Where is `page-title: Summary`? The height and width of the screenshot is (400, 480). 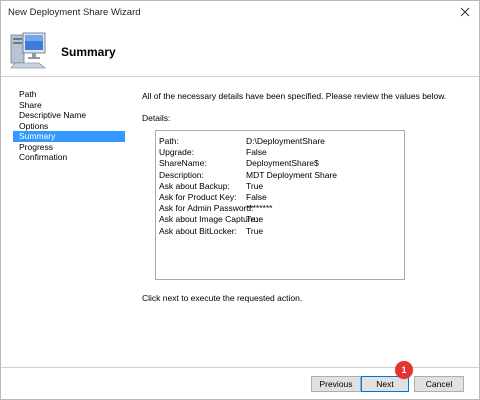
page-title: Summary is located at coordinates (88, 52).